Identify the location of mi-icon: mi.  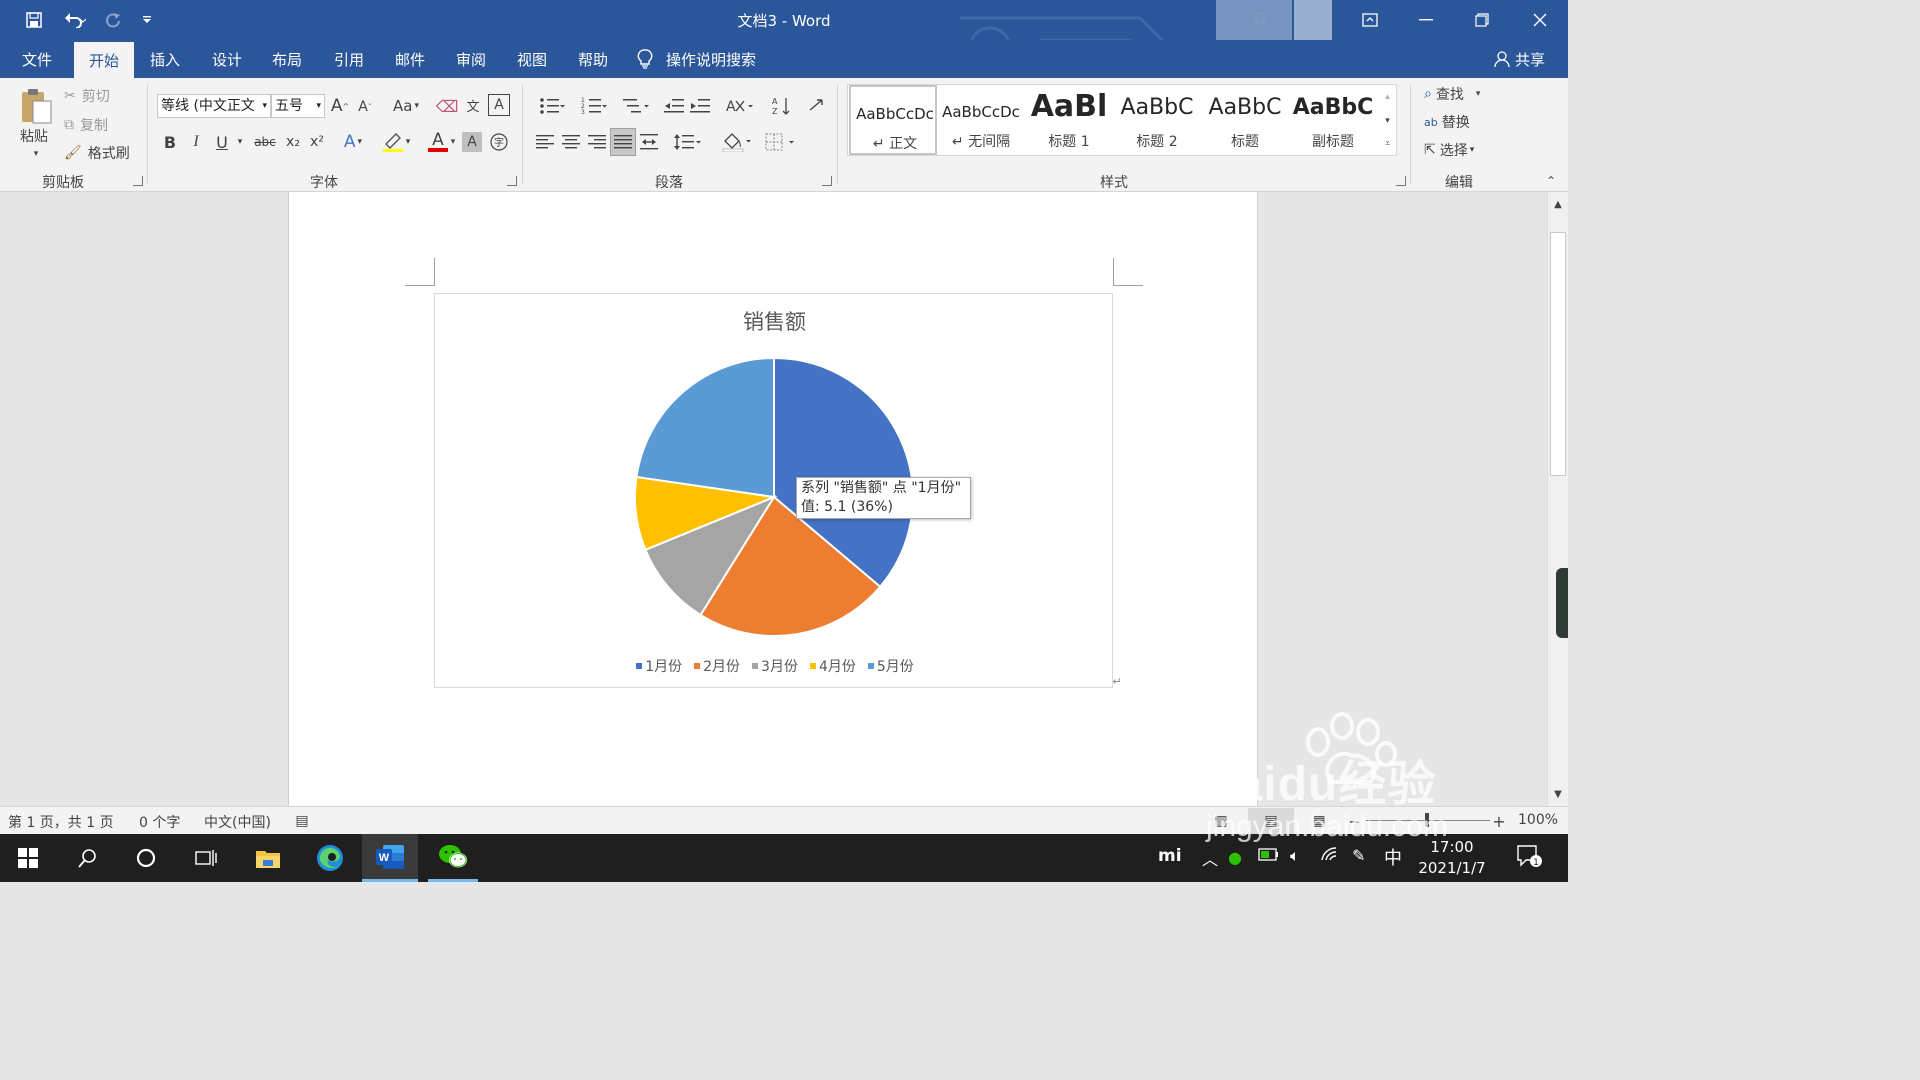
(1170, 856).